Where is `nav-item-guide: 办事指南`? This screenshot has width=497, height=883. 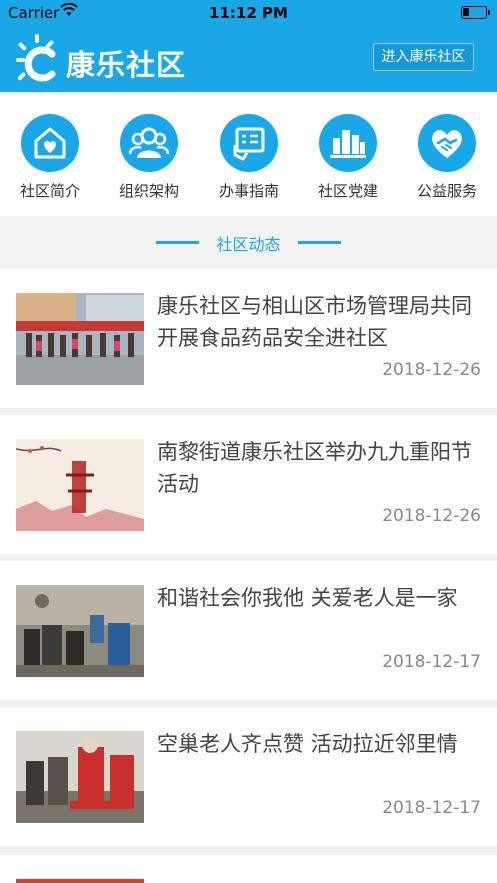
nav-item-guide: 办事指南 is located at coordinates (249, 157).